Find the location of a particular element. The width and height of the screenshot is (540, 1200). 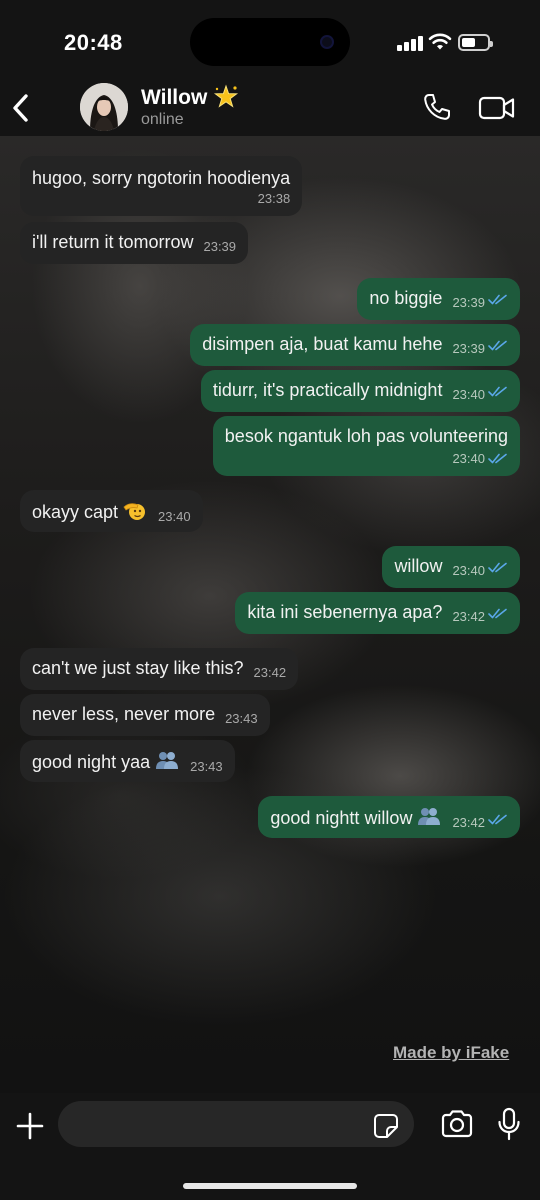

message-bubble-incoming: hugoo, sorry ngotorin hoodienya 23:38 is located at coordinates (161, 186).